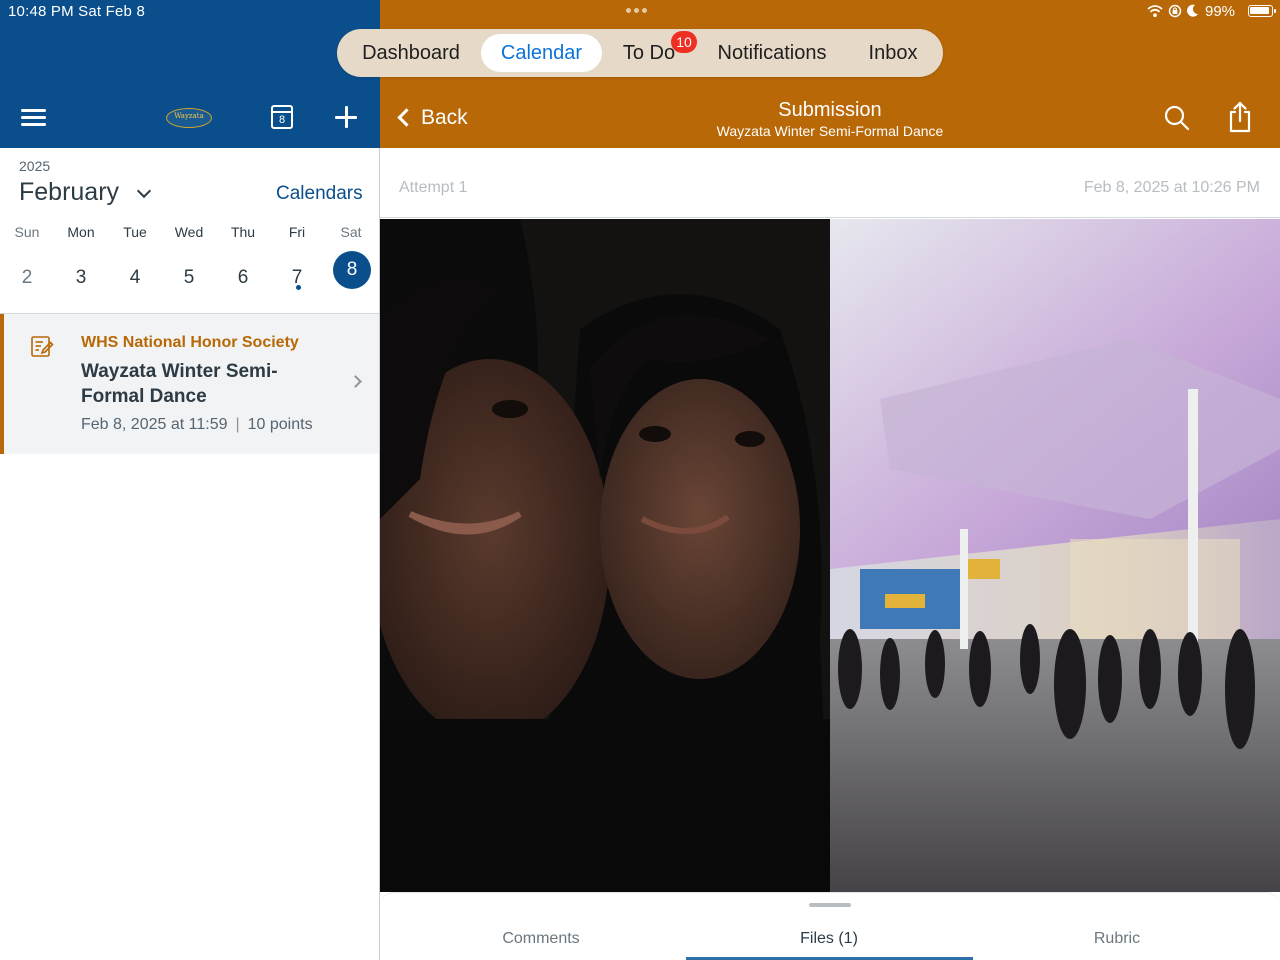 This screenshot has height=960, width=1280. Describe the element at coordinates (830, 926) in the screenshot. I see `submission-detail-sheet: Comments Files (1) Rubric` at that location.